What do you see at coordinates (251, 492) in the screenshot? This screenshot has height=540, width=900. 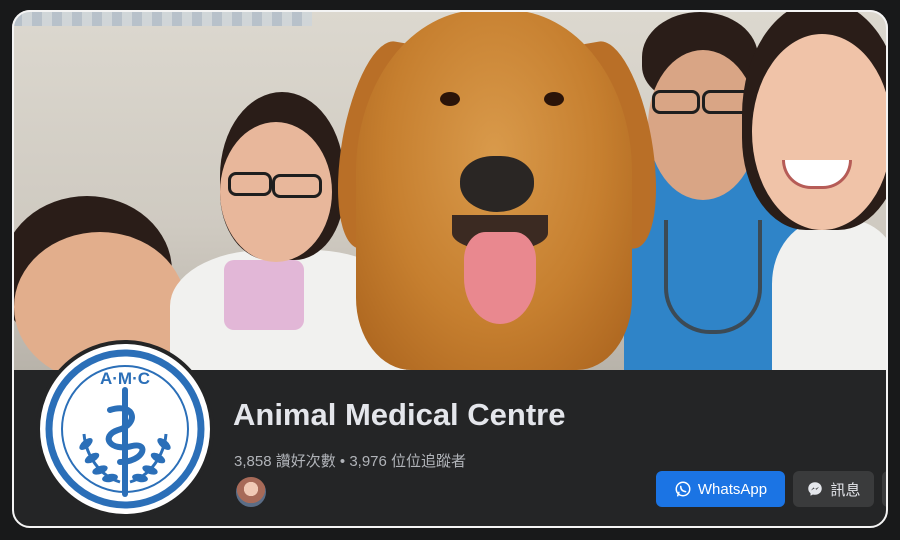 I see `friend-avatar` at bounding box center [251, 492].